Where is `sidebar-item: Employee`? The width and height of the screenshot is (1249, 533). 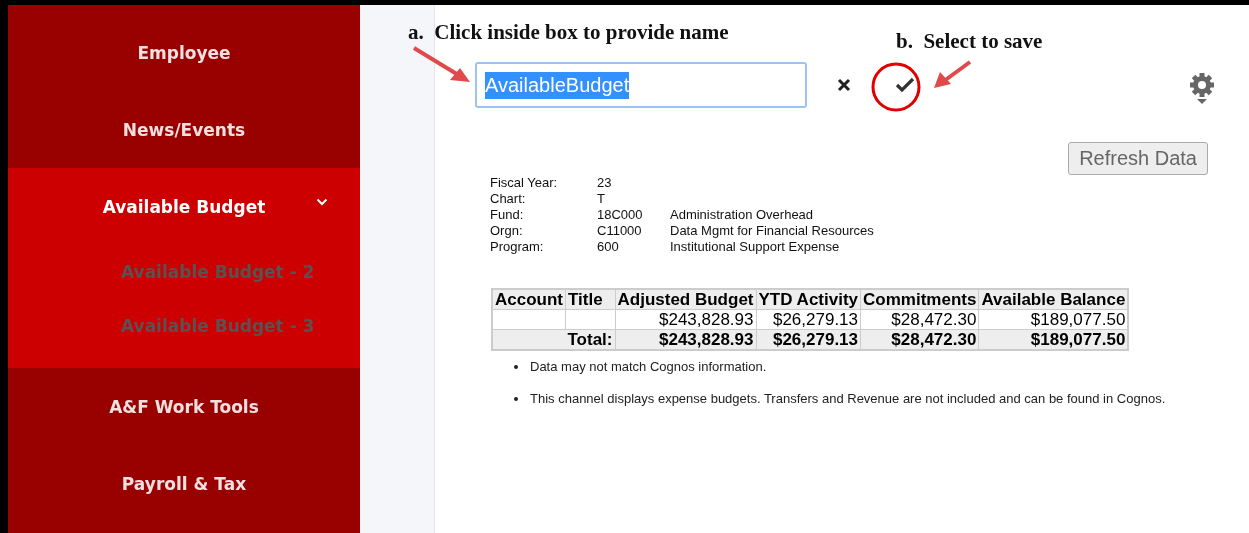
sidebar-item: Employee is located at coordinates (184, 52).